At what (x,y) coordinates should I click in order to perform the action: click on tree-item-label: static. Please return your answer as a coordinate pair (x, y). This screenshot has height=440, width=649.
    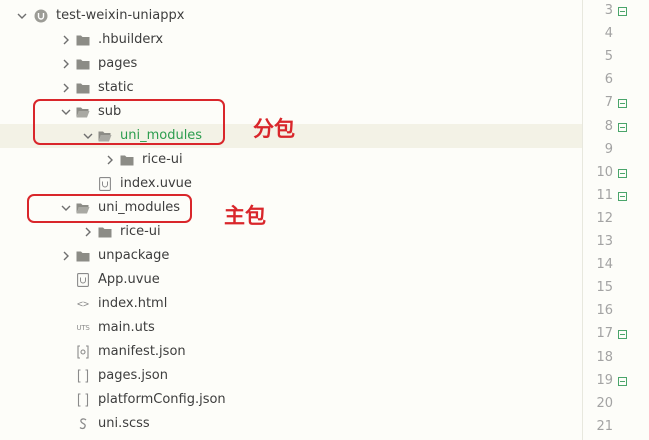
    Looking at the image, I should click on (116, 87).